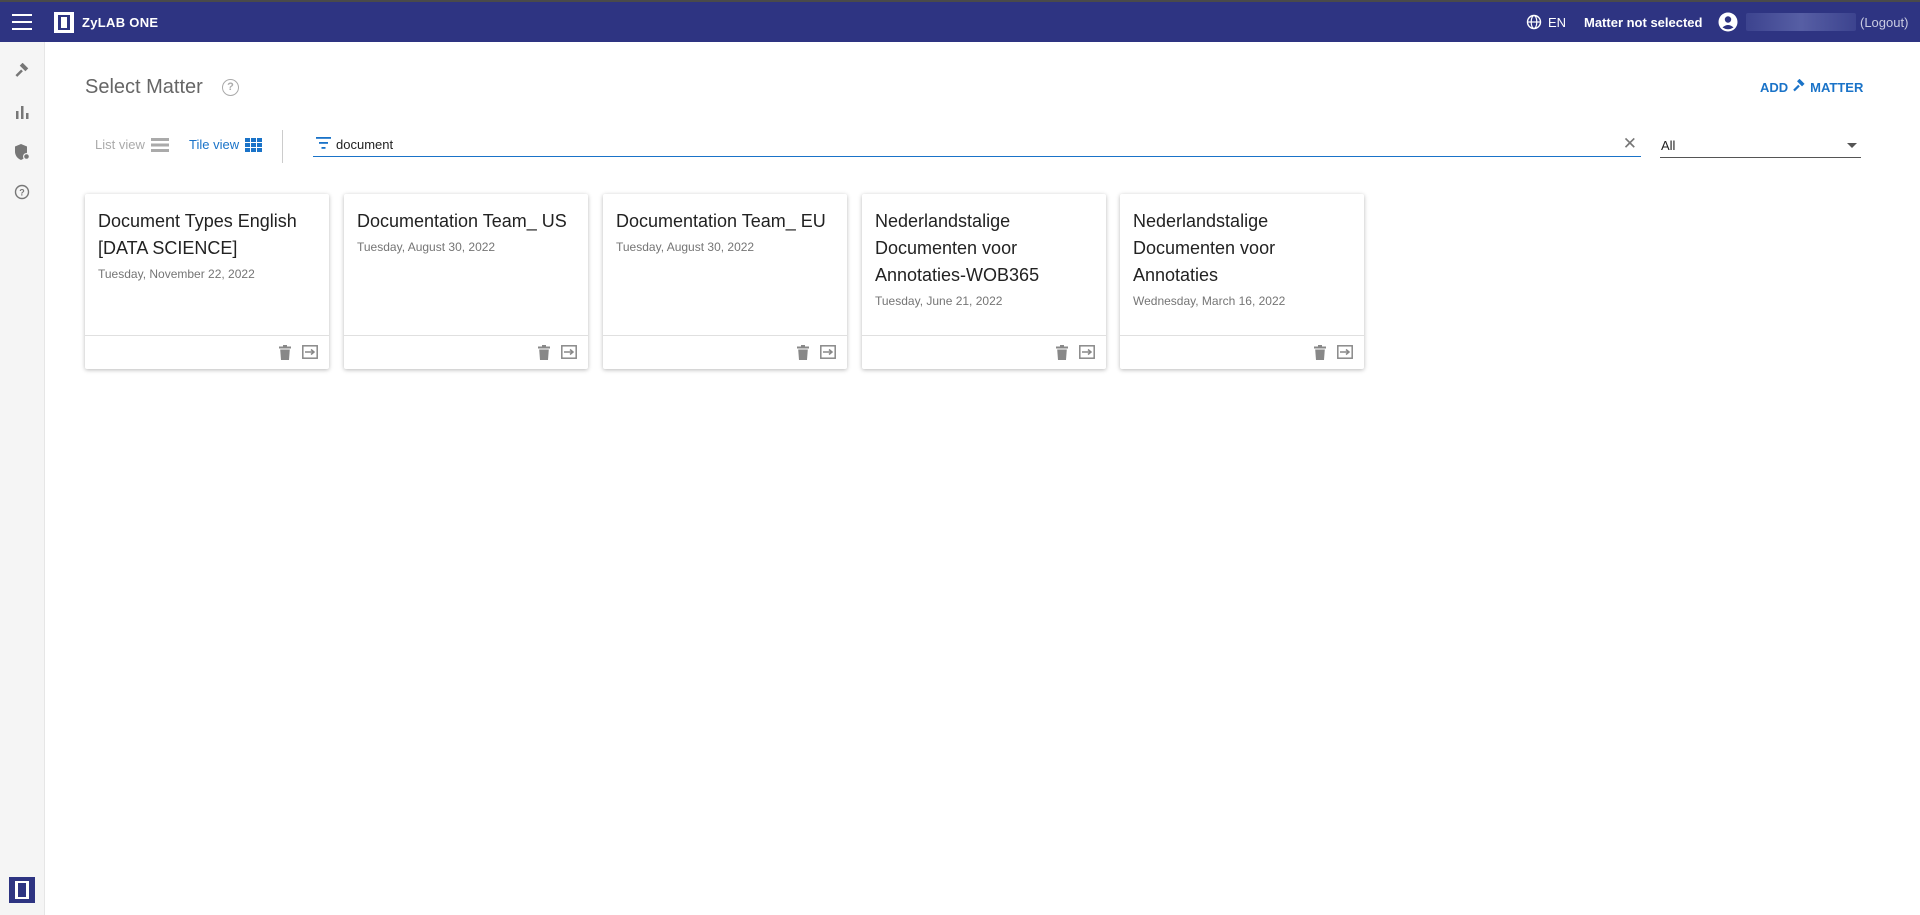 The width and height of the screenshot is (1920, 915). I want to click on tile-view-toggle: Tile view, so click(226, 144).